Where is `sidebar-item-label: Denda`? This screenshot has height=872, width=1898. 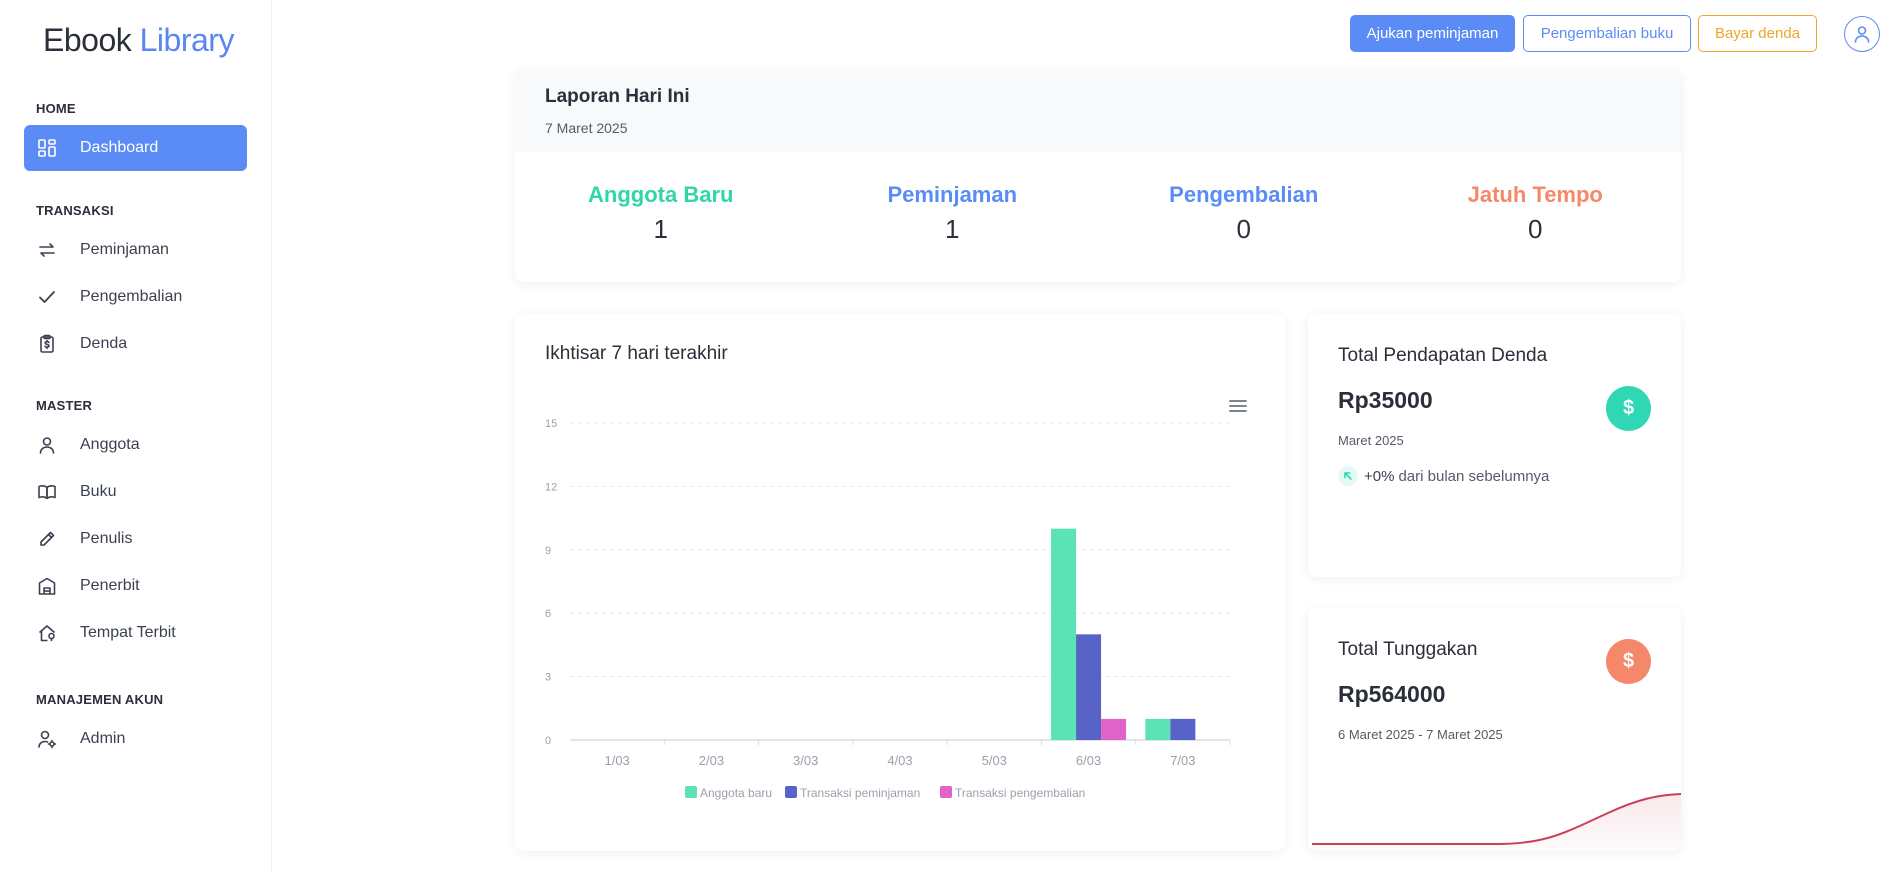 sidebar-item-label: Denda is located at coordinates (104, 343).